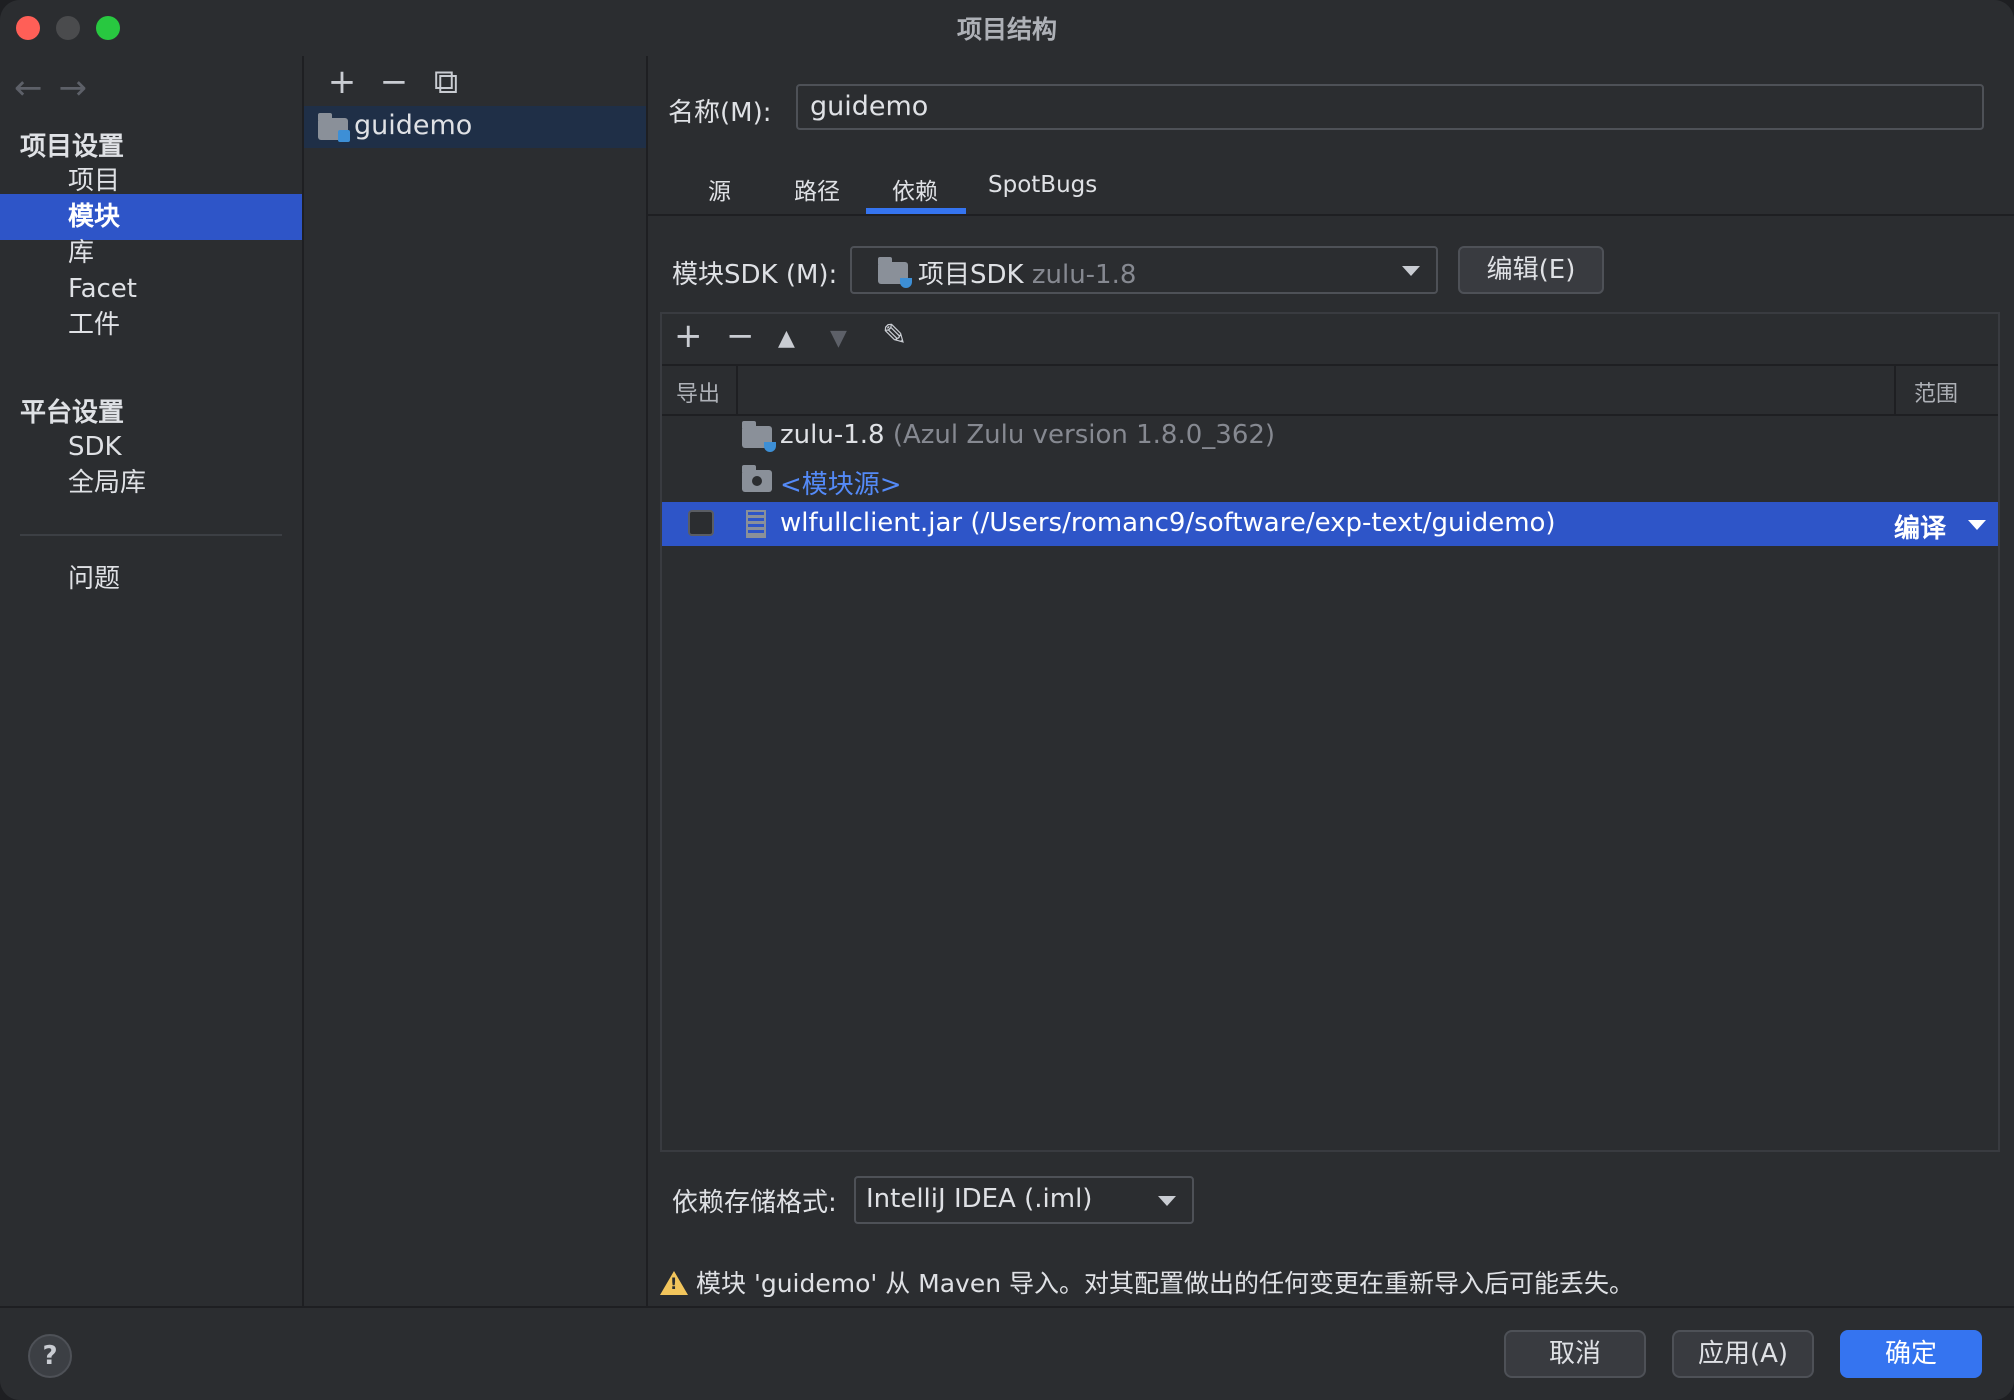  What do you see at coordinates (674, 1283) in the screenshot?
I see `warning-icon` at bounding box center [674, 1283].